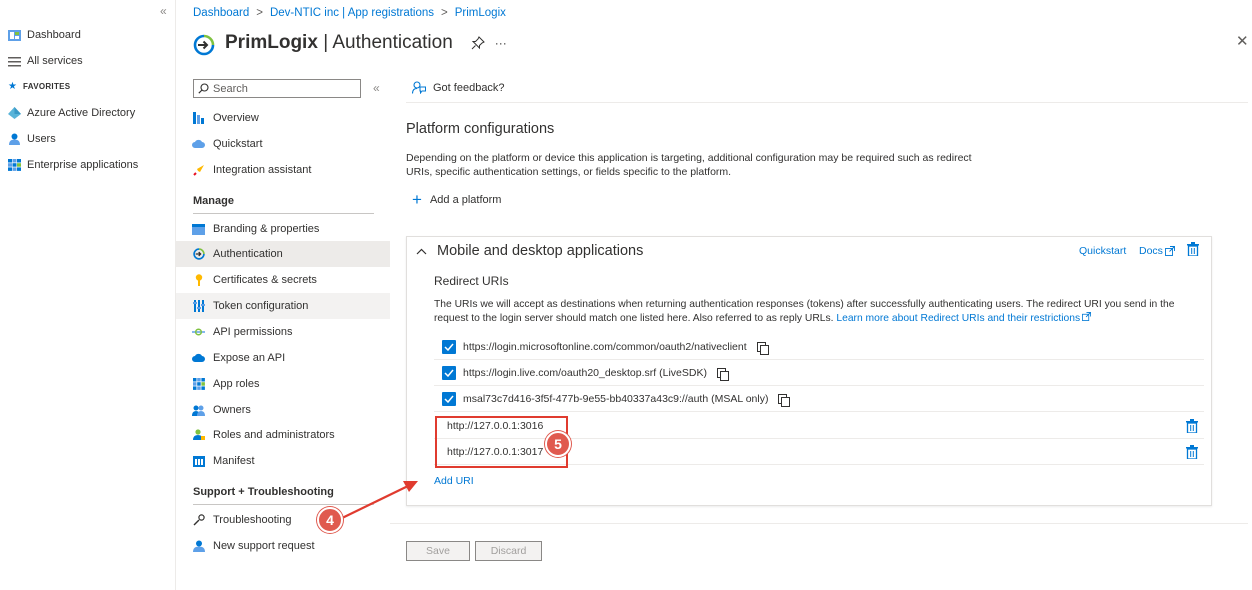  I want to click on pin-icon, so click(478, 43).